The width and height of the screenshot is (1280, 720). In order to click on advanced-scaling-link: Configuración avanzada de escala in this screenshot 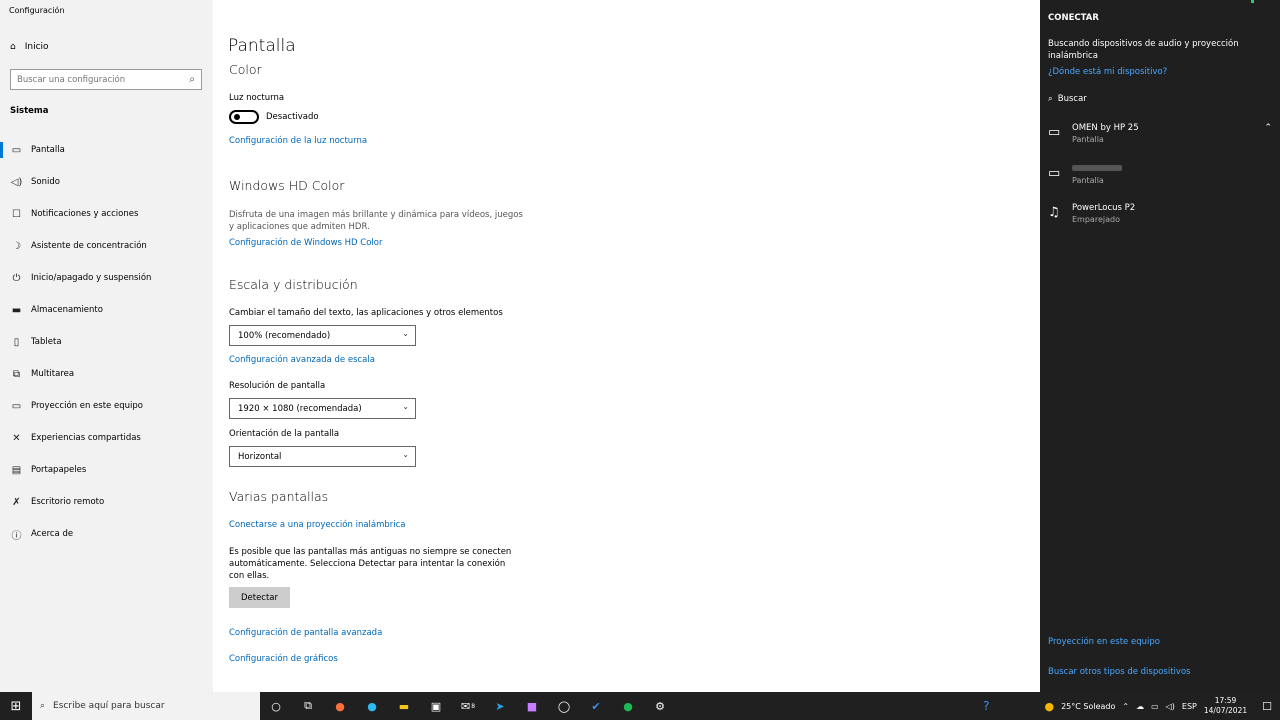, I will do `click(302, 360)`.